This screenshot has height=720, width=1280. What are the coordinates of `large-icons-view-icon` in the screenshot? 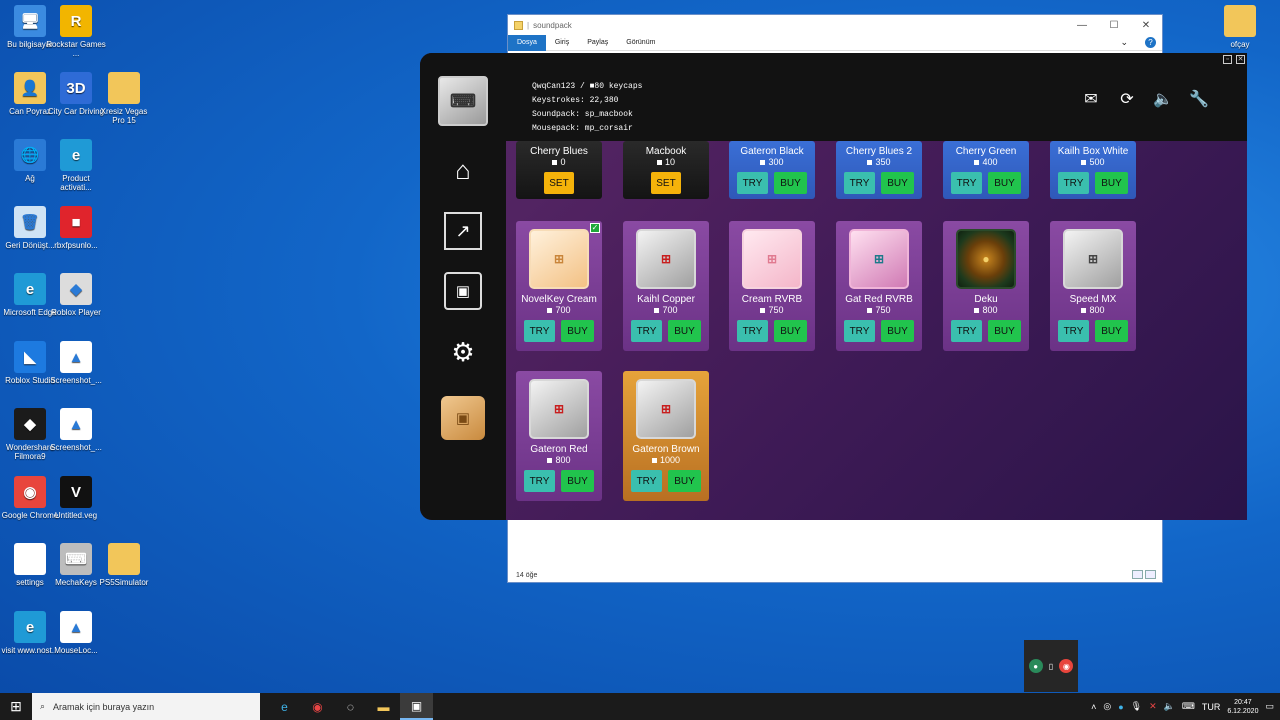 It's located at (1150, 574).